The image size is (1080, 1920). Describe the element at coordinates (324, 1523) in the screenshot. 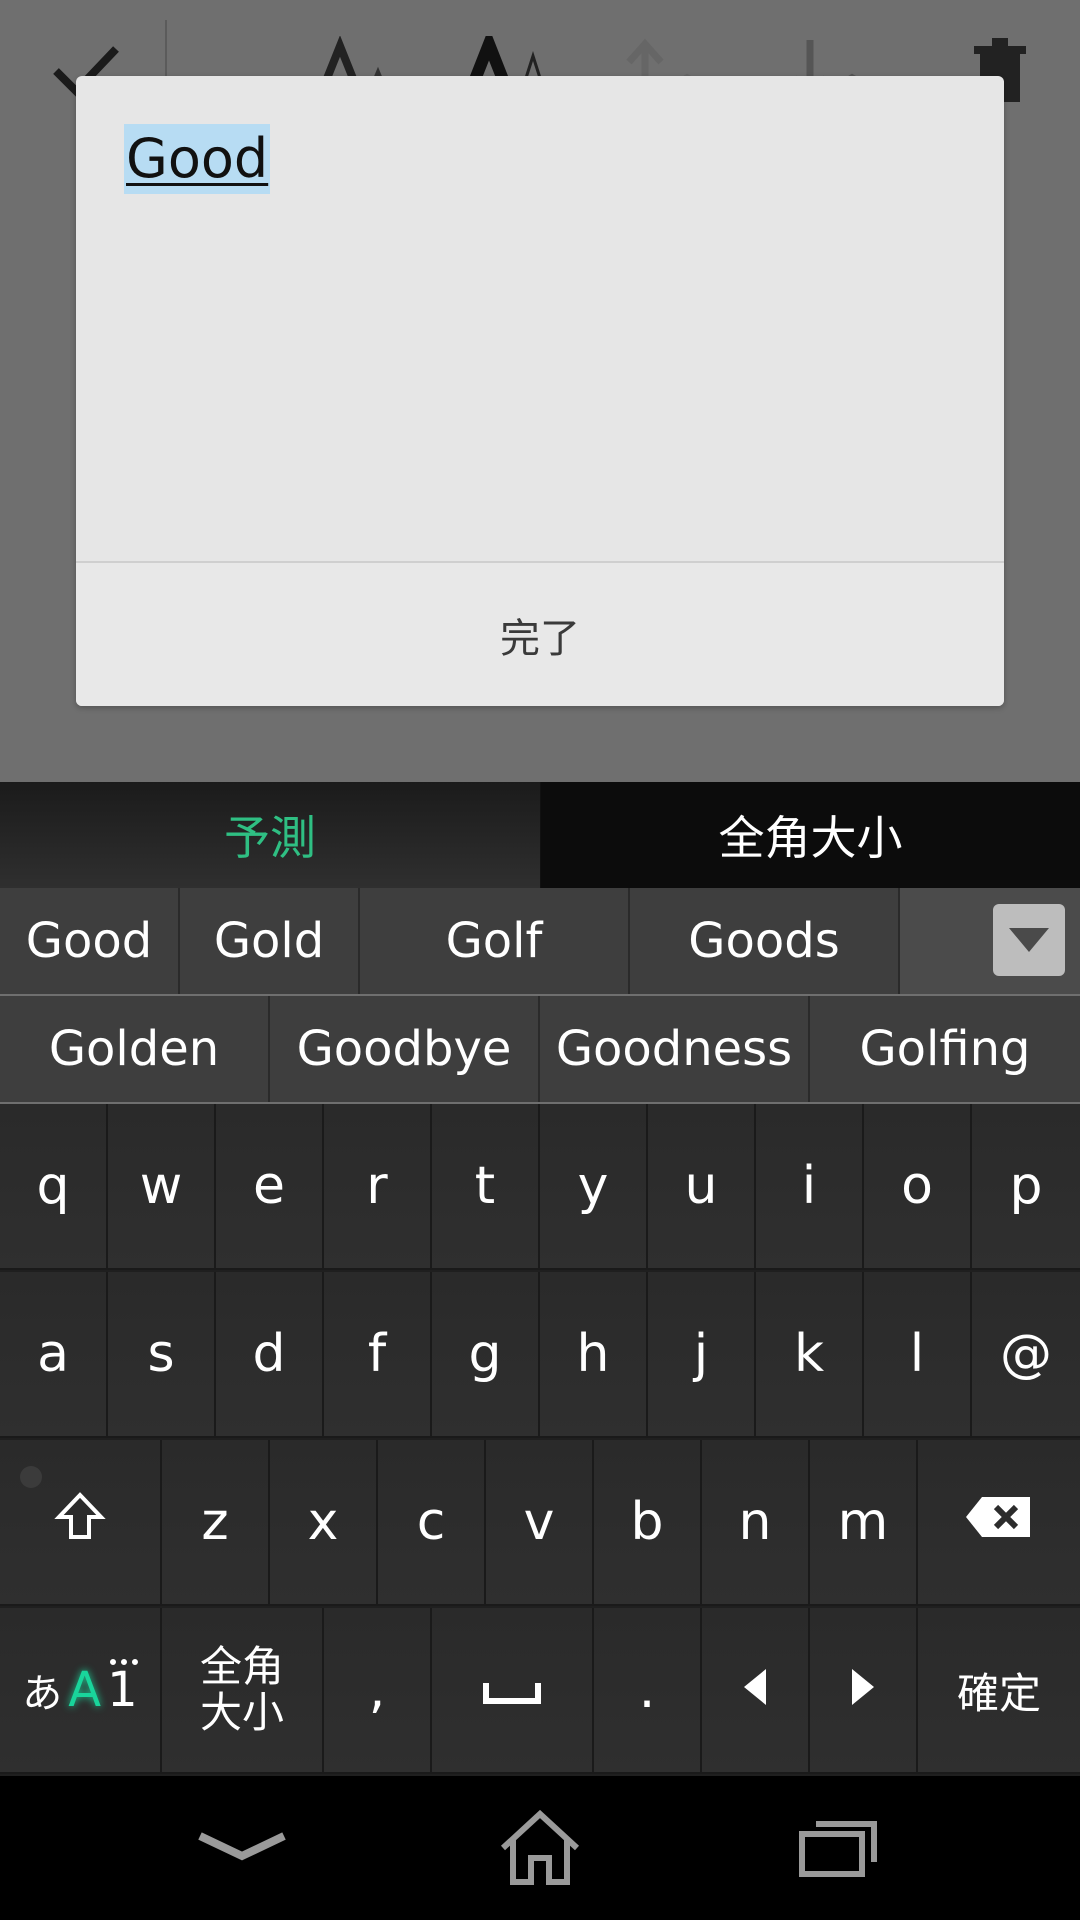

I see `key-x: x` at that location.